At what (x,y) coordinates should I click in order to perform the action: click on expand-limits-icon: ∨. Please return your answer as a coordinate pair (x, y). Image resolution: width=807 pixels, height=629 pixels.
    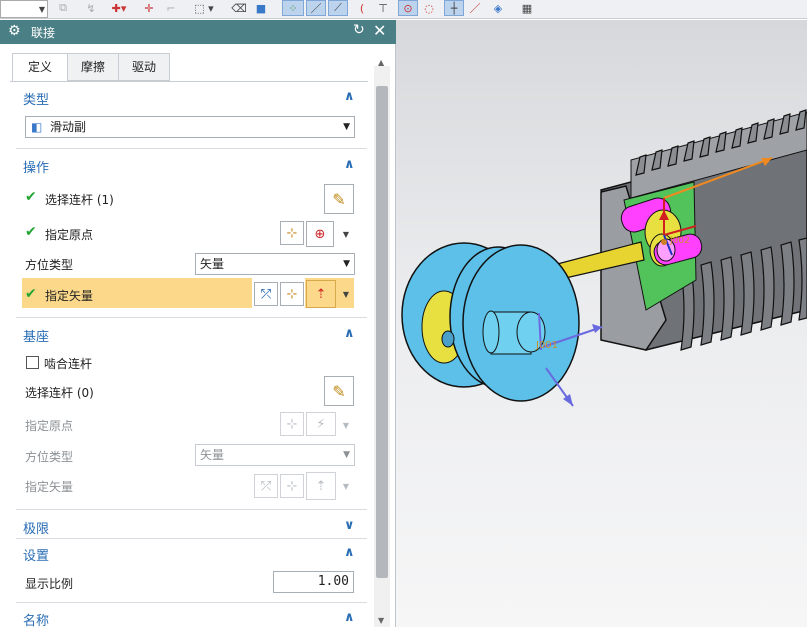
    Looking at the image, I should click on (349, 525).